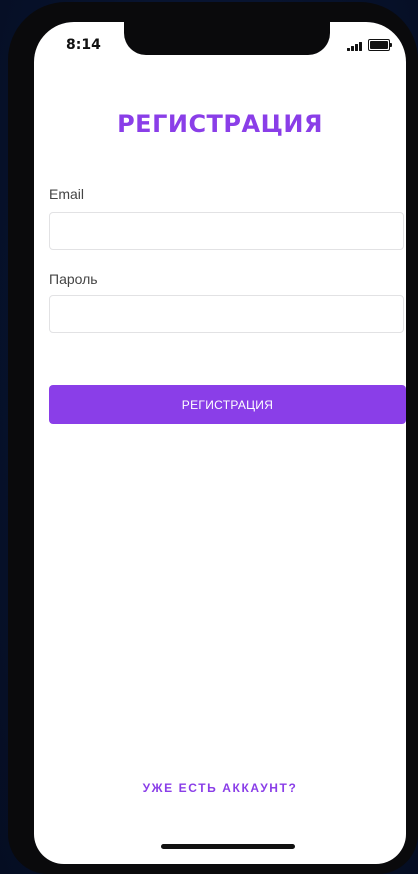 Image resolution: width=418 pixels, height=874 pixels. I want to click on already-have-account-link: УЖЕ ЕСТЬ АККАУНТ?, so click(220, 788).